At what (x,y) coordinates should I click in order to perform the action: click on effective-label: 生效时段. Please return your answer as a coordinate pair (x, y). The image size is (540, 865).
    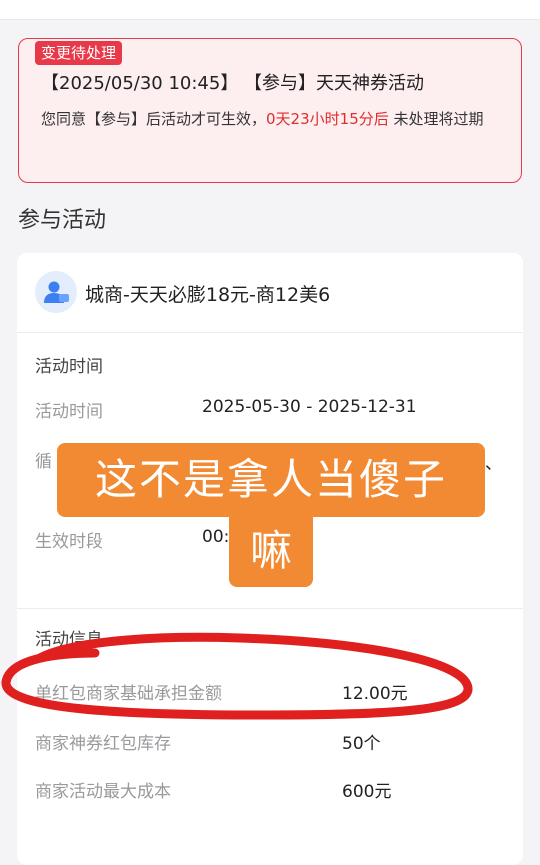
    Looking at the image, I should click on (69, 542).